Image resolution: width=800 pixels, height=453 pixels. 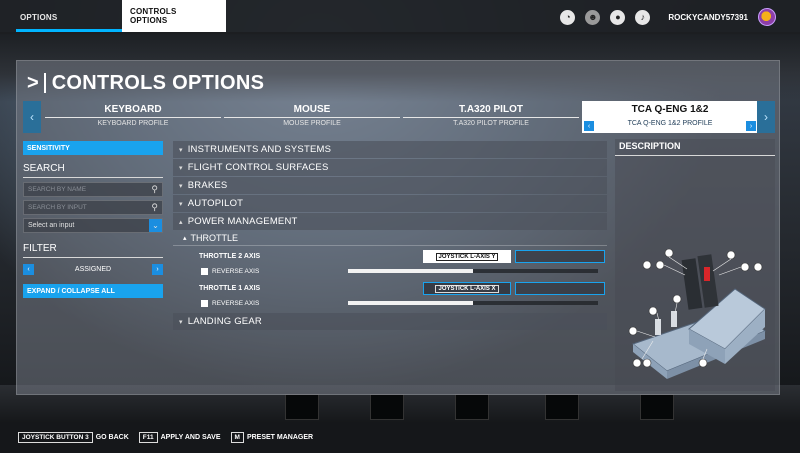 What do you see at coordinates (93, 291) in the screenshot?
I see `expand-collapse-all-button: EXPAND / COLLAPSE ALL` at bounding box center [93, 291].